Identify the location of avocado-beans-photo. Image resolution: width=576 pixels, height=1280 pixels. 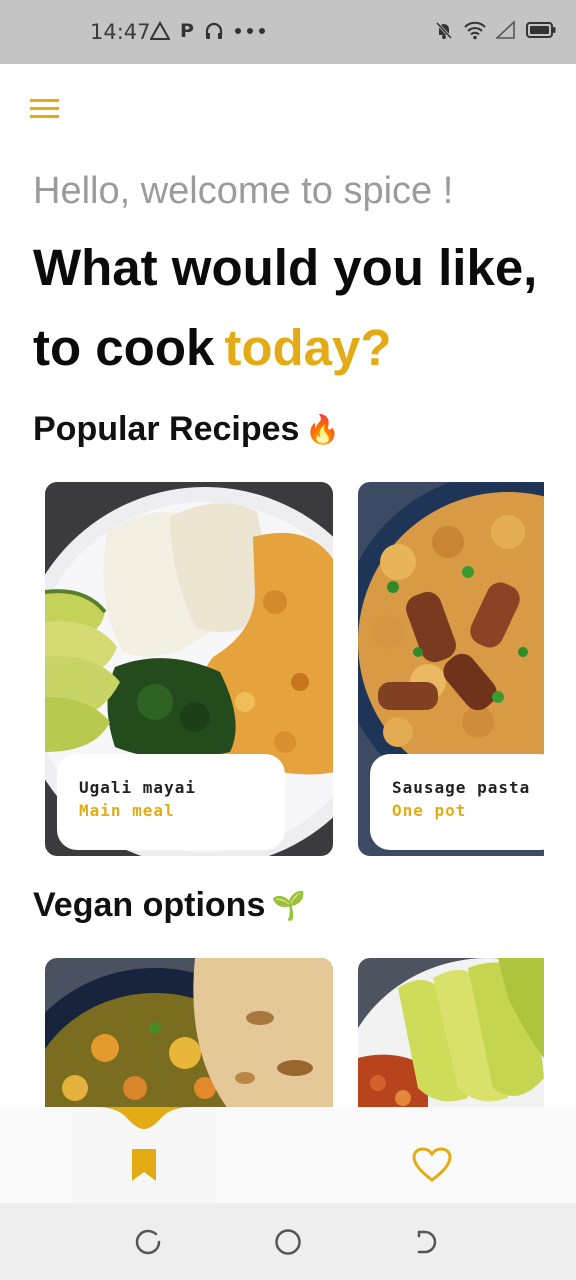
(451, 1038).